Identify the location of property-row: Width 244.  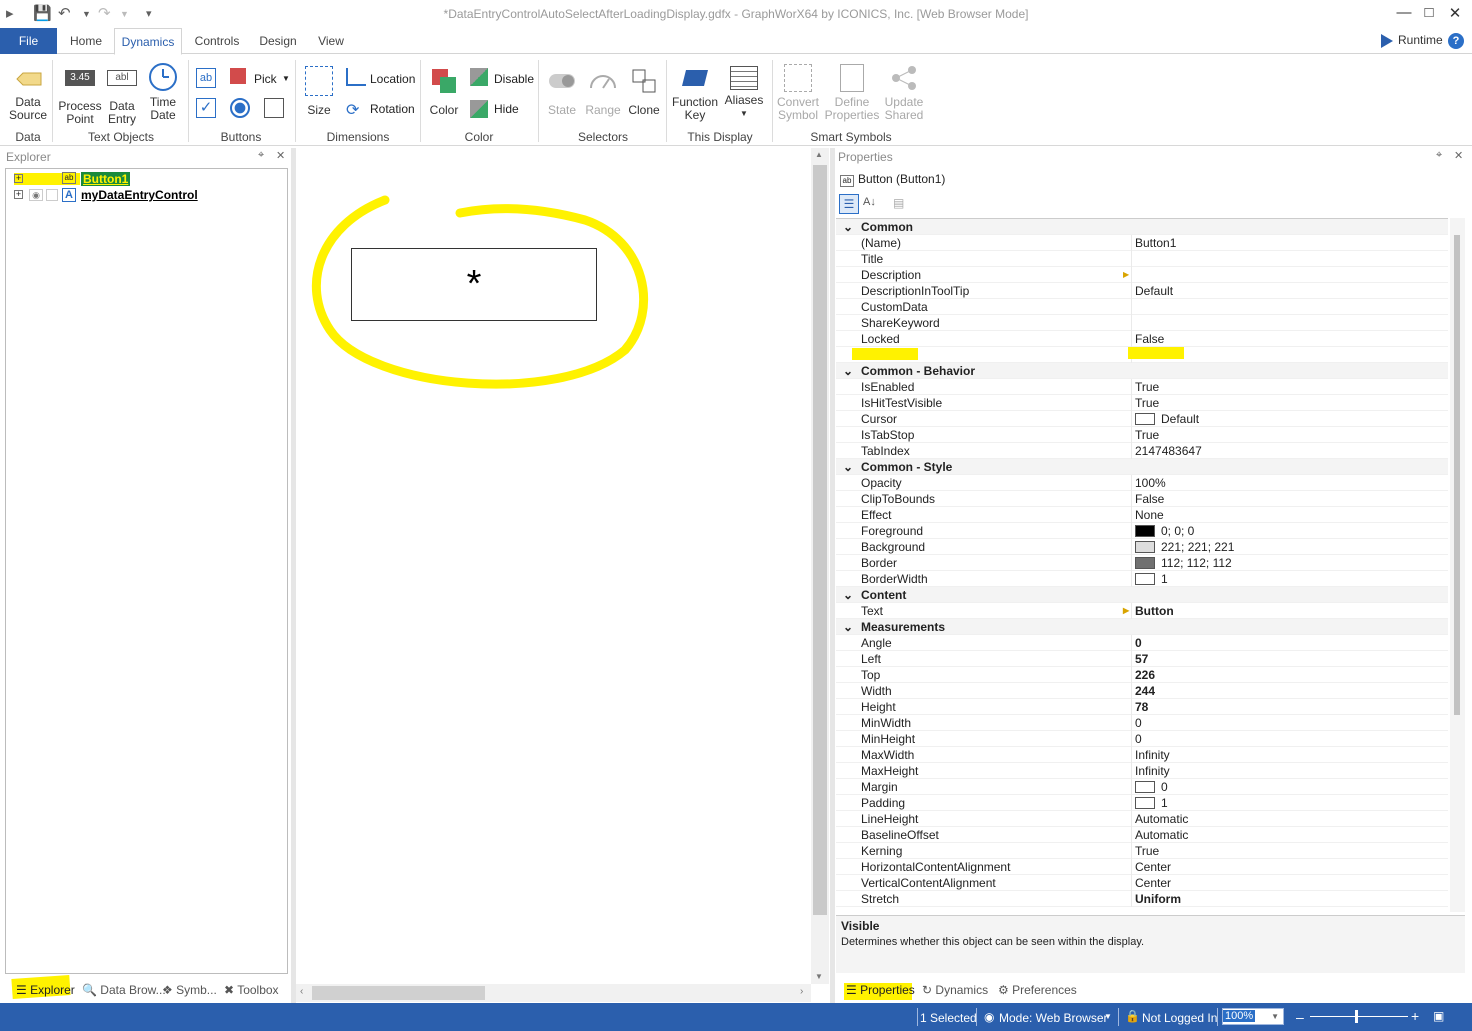
(1142, 691).